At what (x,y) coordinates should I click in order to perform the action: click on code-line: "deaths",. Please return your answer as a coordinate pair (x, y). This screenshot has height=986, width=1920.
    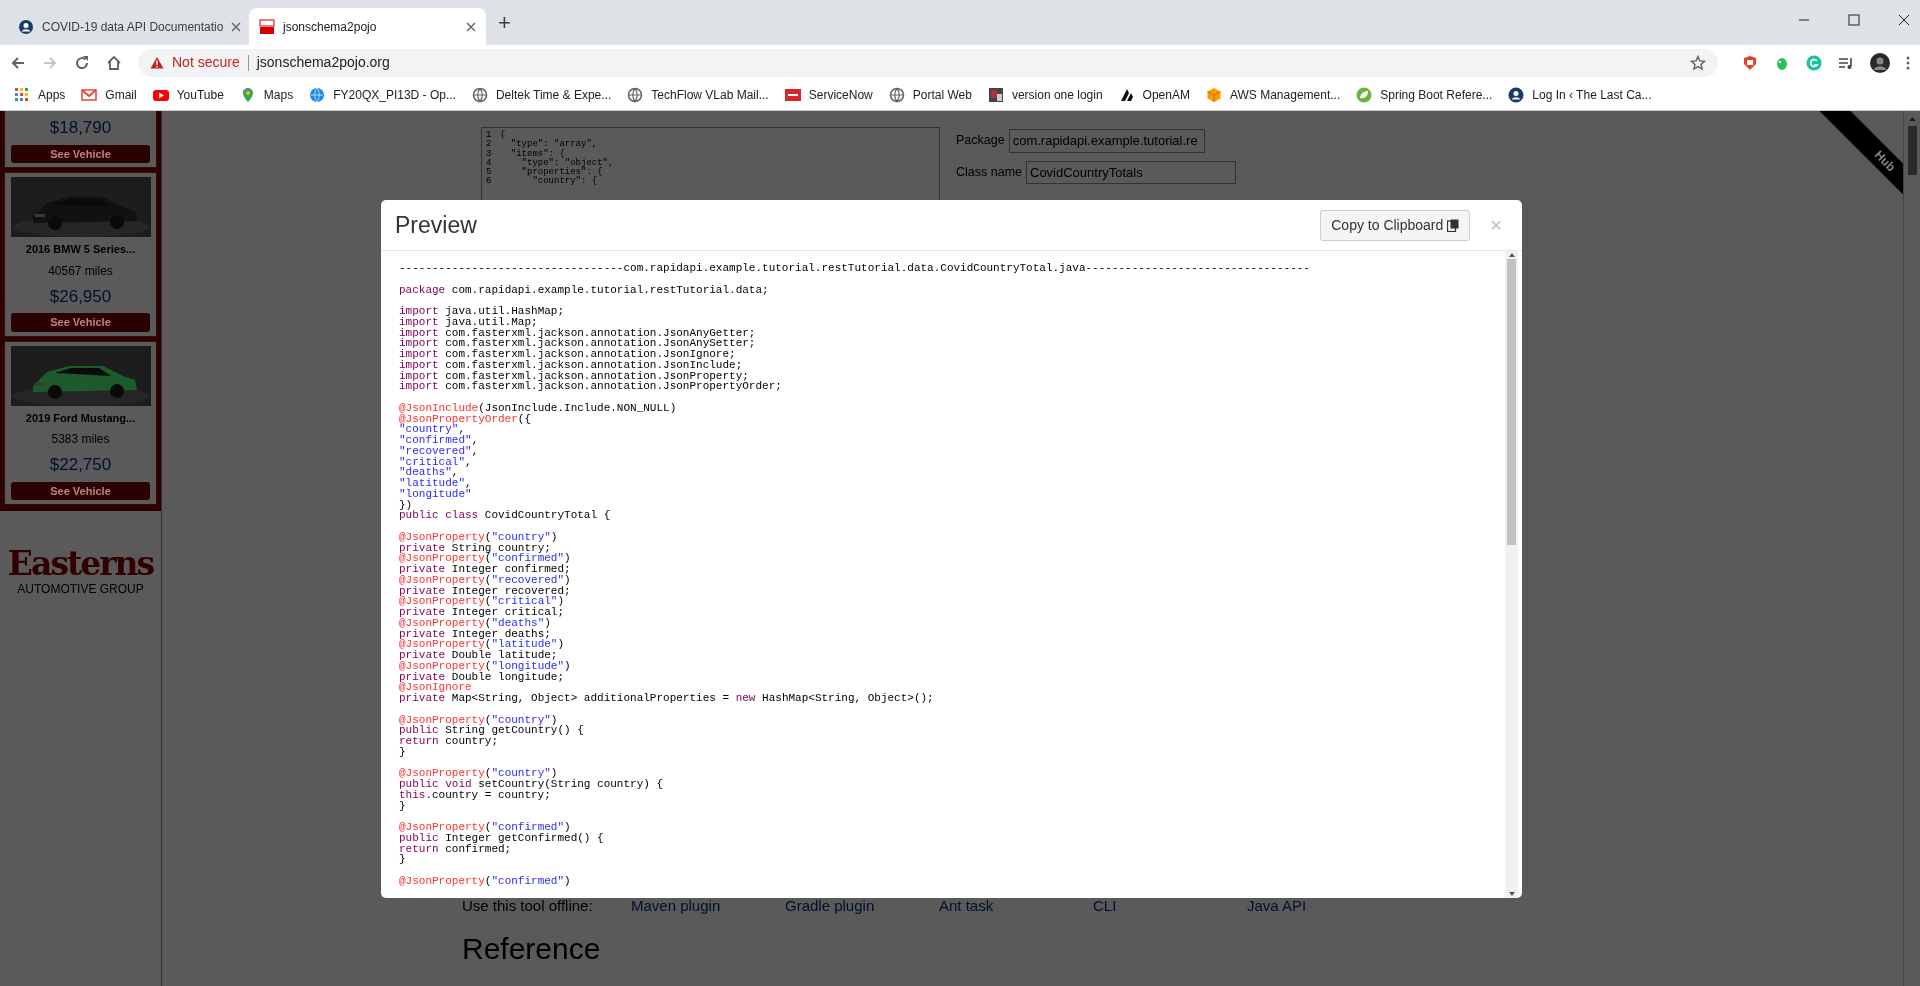
    Looking at the image, I should click on (429, 472).